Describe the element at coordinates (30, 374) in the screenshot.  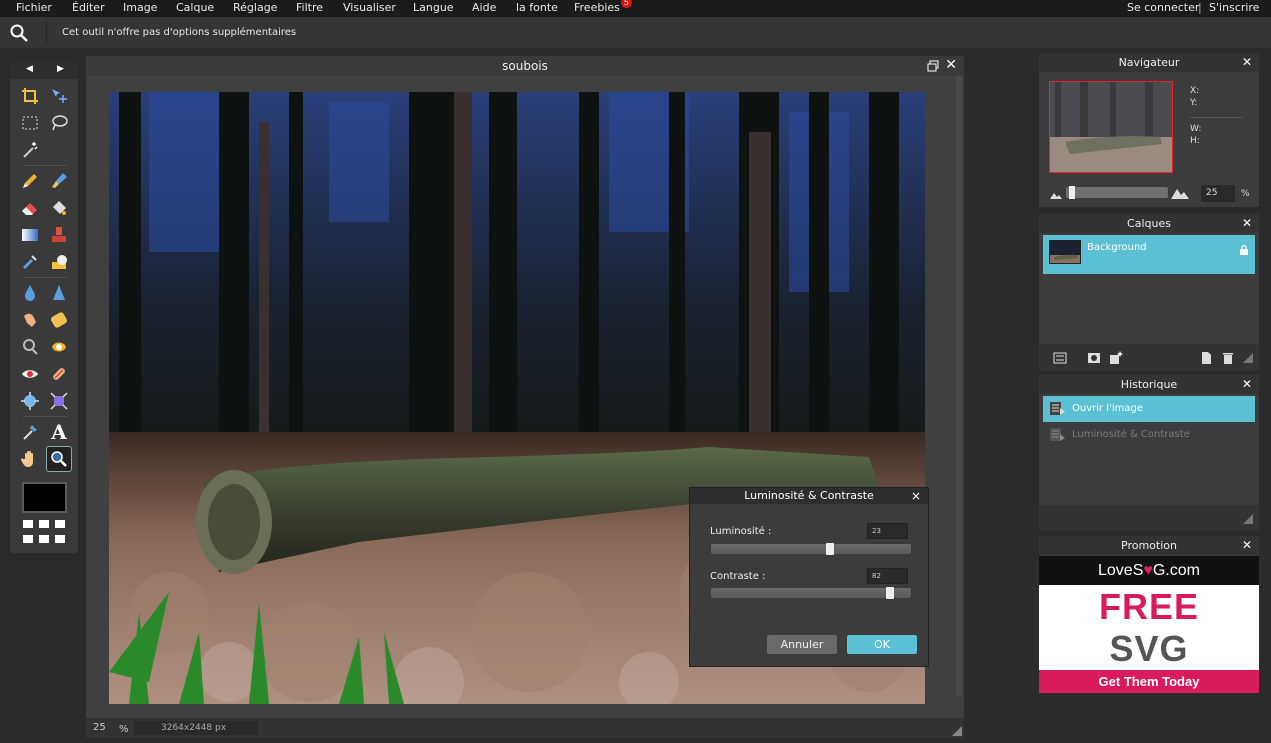
I see `red-eye-icon` at that location.